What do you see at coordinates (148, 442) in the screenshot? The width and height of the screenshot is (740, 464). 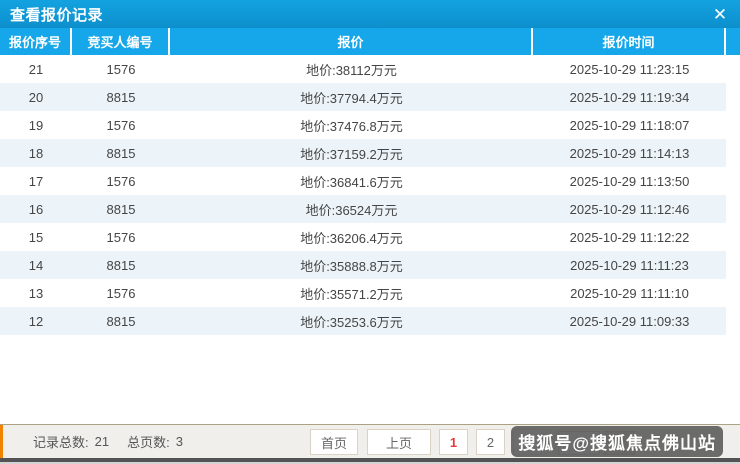 I see `total-pages-label: 总页数:` at bounding box center [148, 442].